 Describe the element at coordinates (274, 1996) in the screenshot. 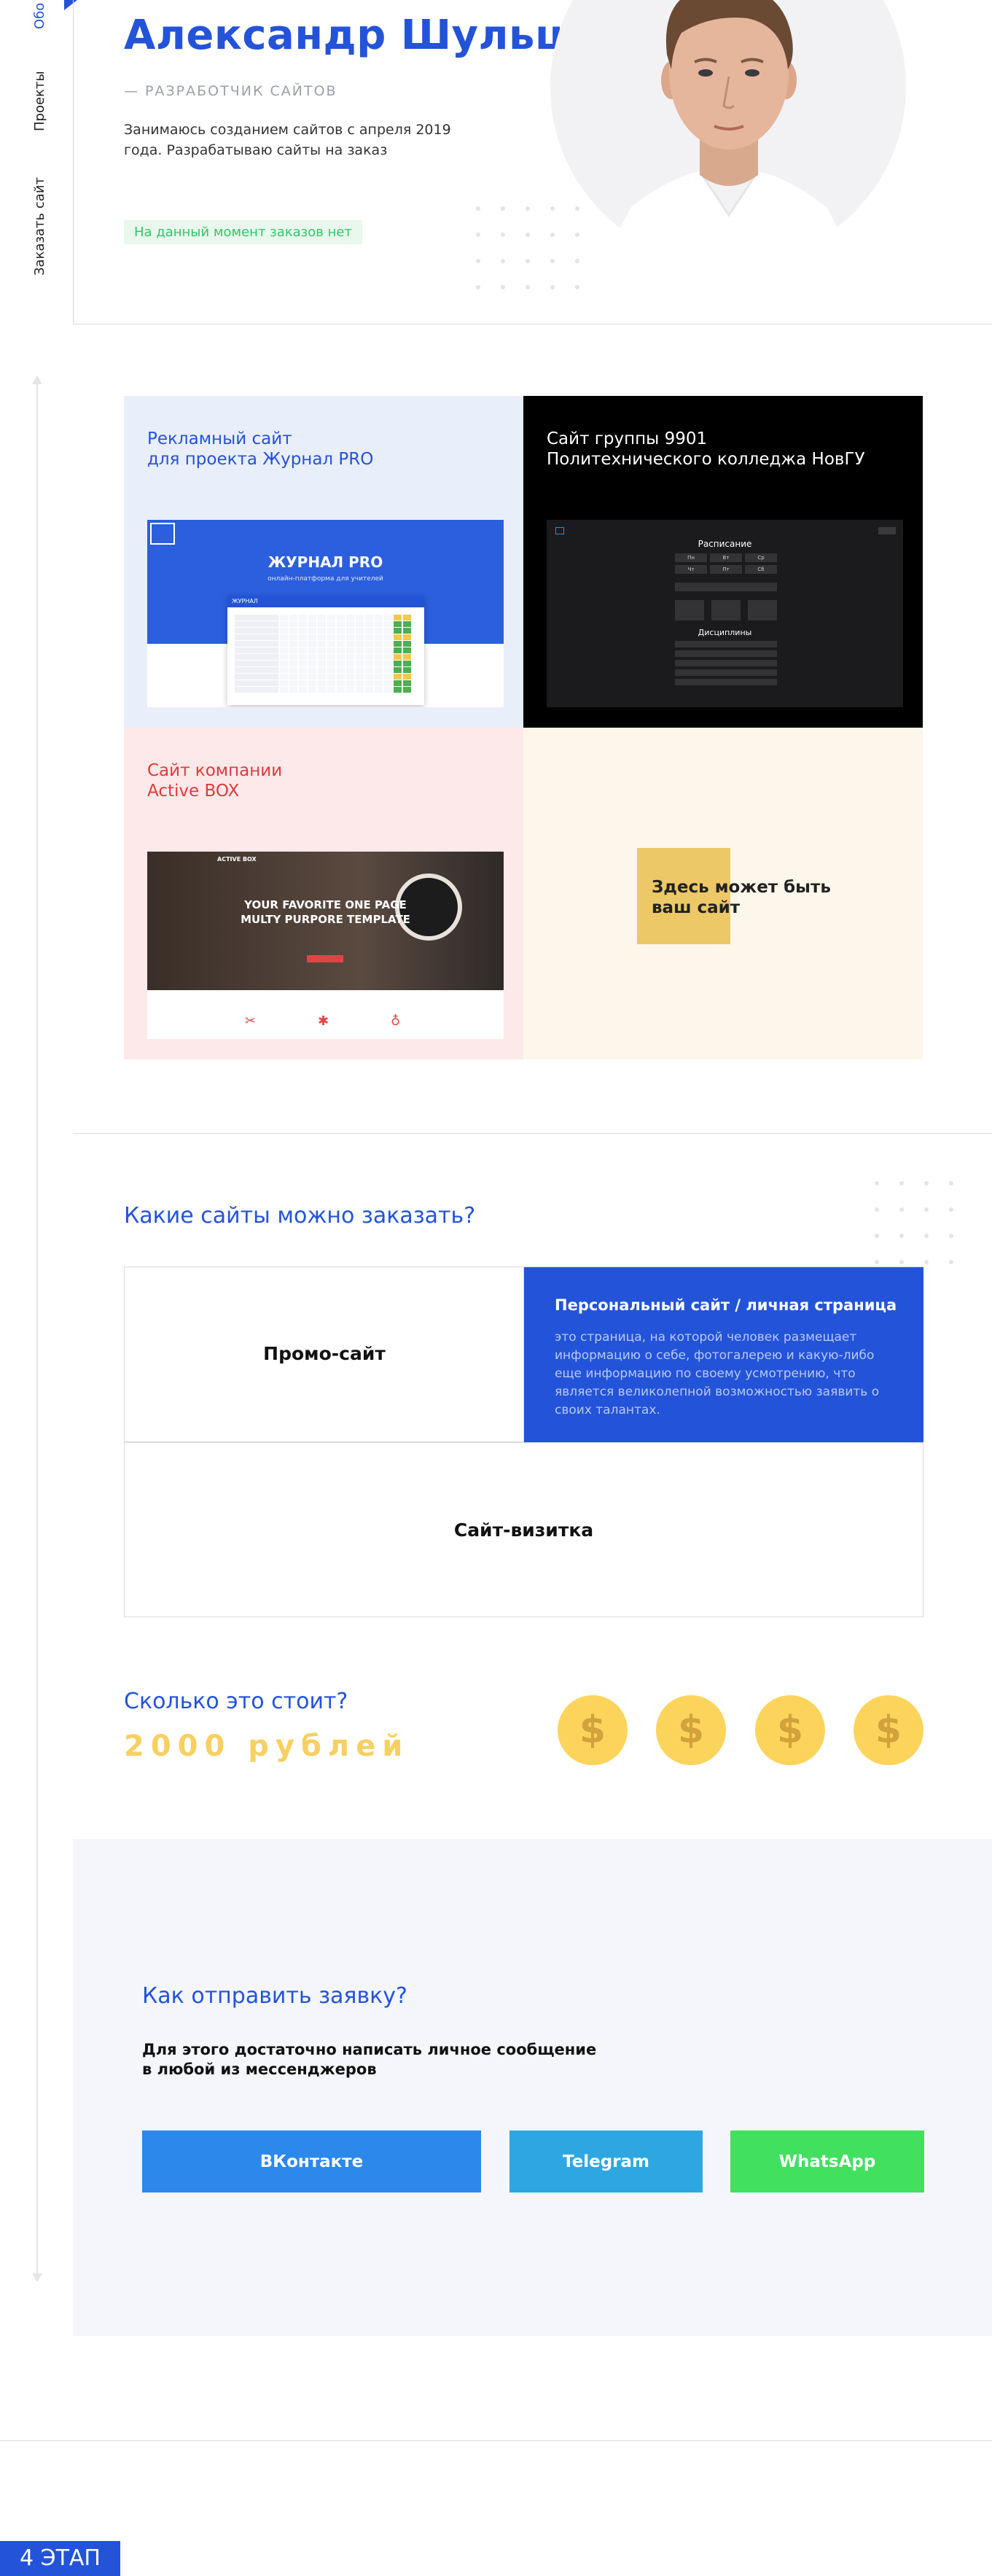

I see `contact-title: Как отправить заявку?` at that location.